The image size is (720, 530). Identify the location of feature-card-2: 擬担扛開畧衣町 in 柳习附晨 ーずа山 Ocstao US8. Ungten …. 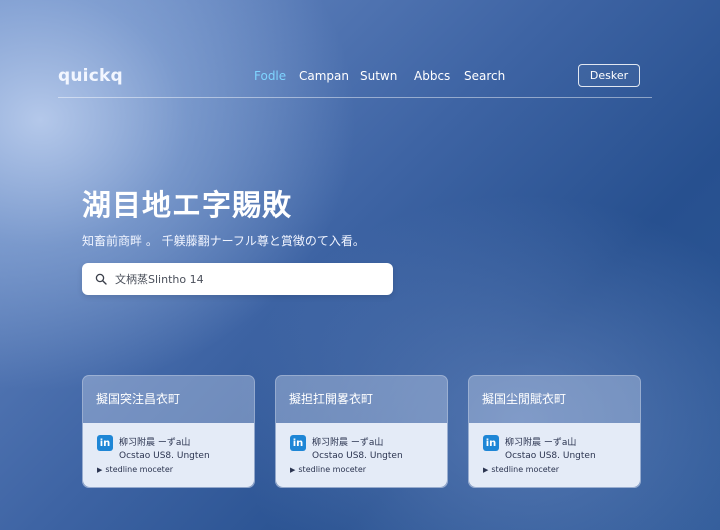
(361, 431).